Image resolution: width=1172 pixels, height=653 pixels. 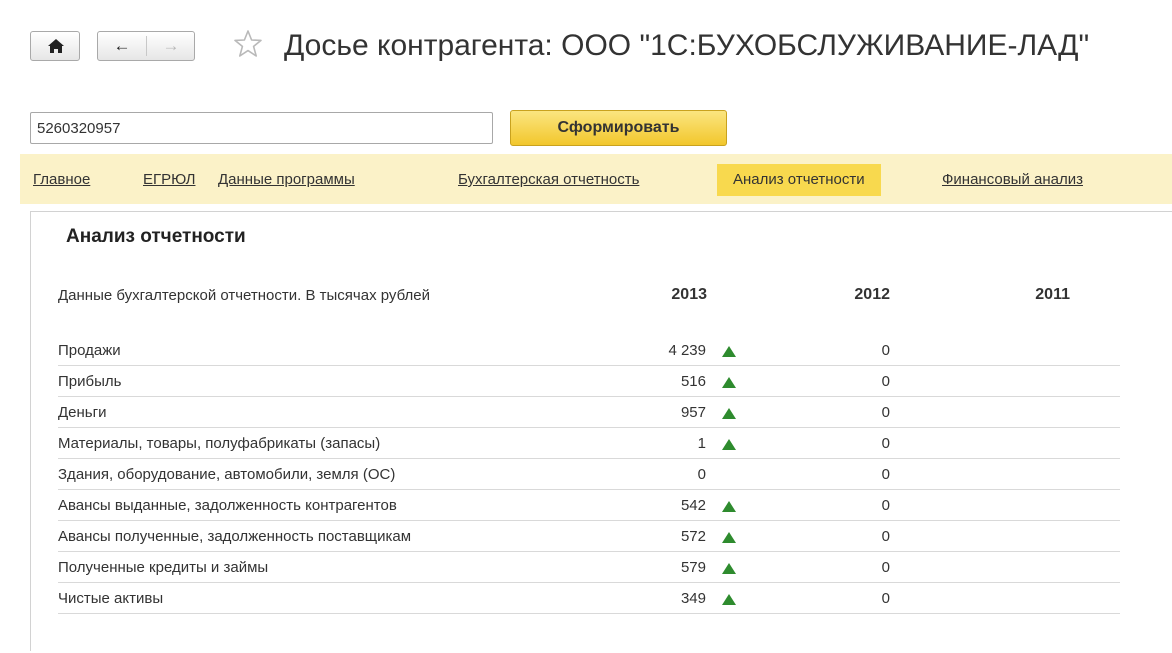 What do you see at coordinates (589, 350) in the screenshot?
I see `table-row: Продажи 4 239 0` at bounding box center [589, 350].